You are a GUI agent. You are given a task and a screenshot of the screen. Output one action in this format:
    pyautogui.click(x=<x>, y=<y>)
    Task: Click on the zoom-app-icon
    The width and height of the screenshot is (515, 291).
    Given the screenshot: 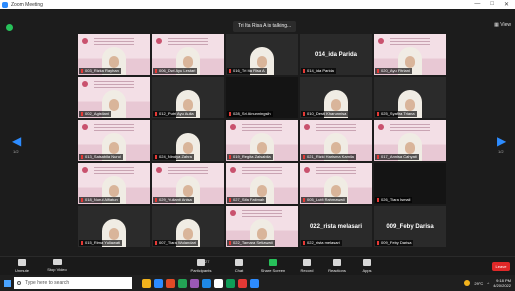 What is the action you would take?
    pyautogui.click(x=5, y=4)
    